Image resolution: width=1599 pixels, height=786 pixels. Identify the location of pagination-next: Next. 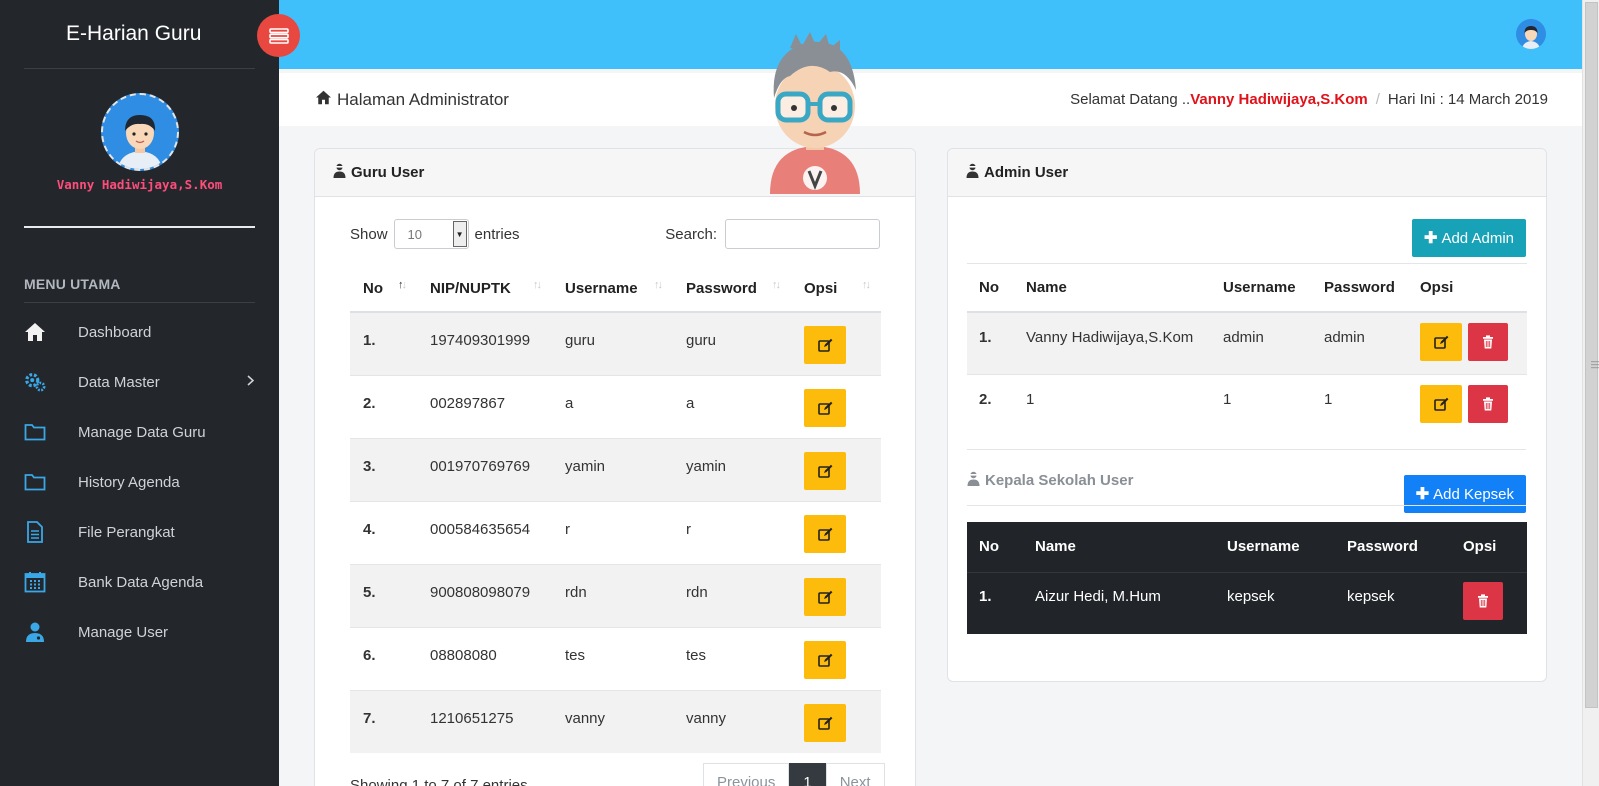
(855, 774).